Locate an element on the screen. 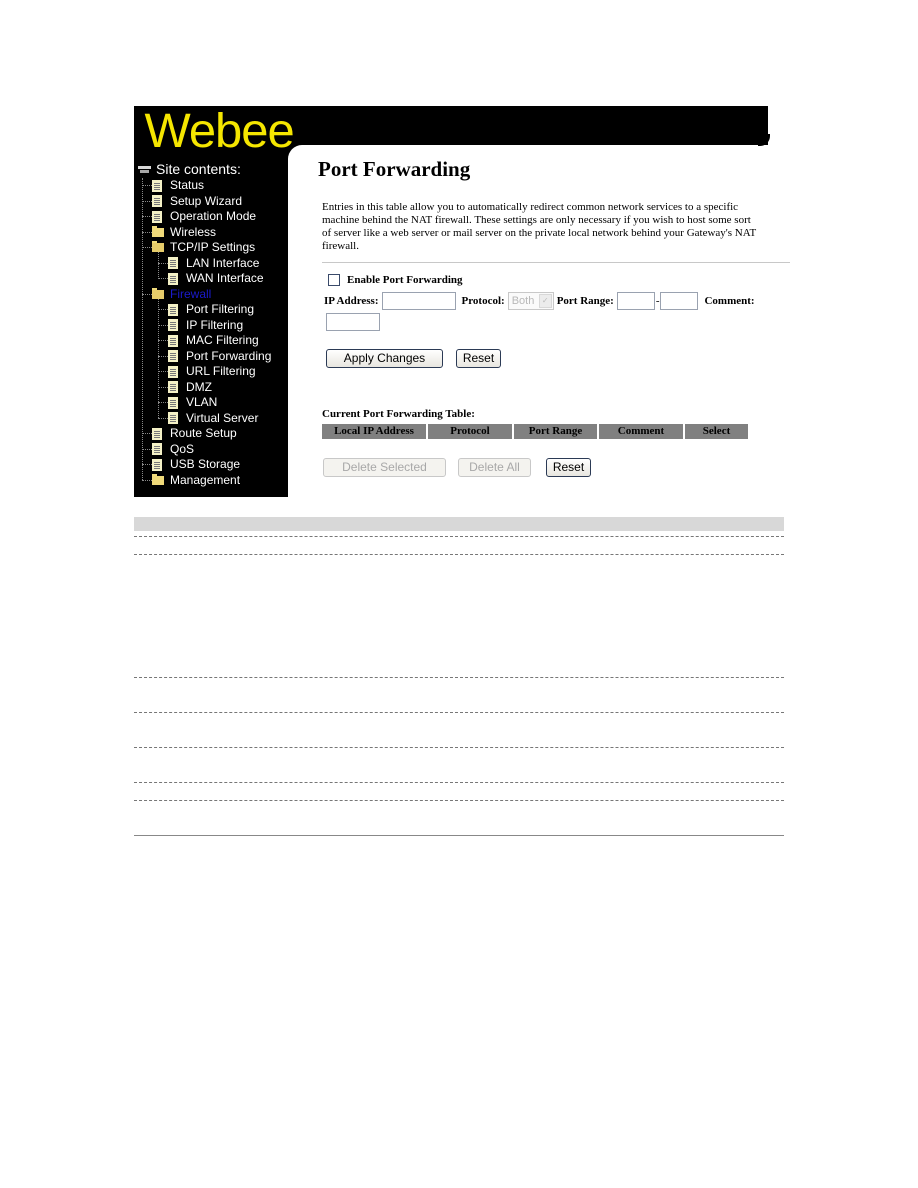 This screenshot has height=1188, width=918. table-reset-button: Reset is located at coordinates (568, 467).